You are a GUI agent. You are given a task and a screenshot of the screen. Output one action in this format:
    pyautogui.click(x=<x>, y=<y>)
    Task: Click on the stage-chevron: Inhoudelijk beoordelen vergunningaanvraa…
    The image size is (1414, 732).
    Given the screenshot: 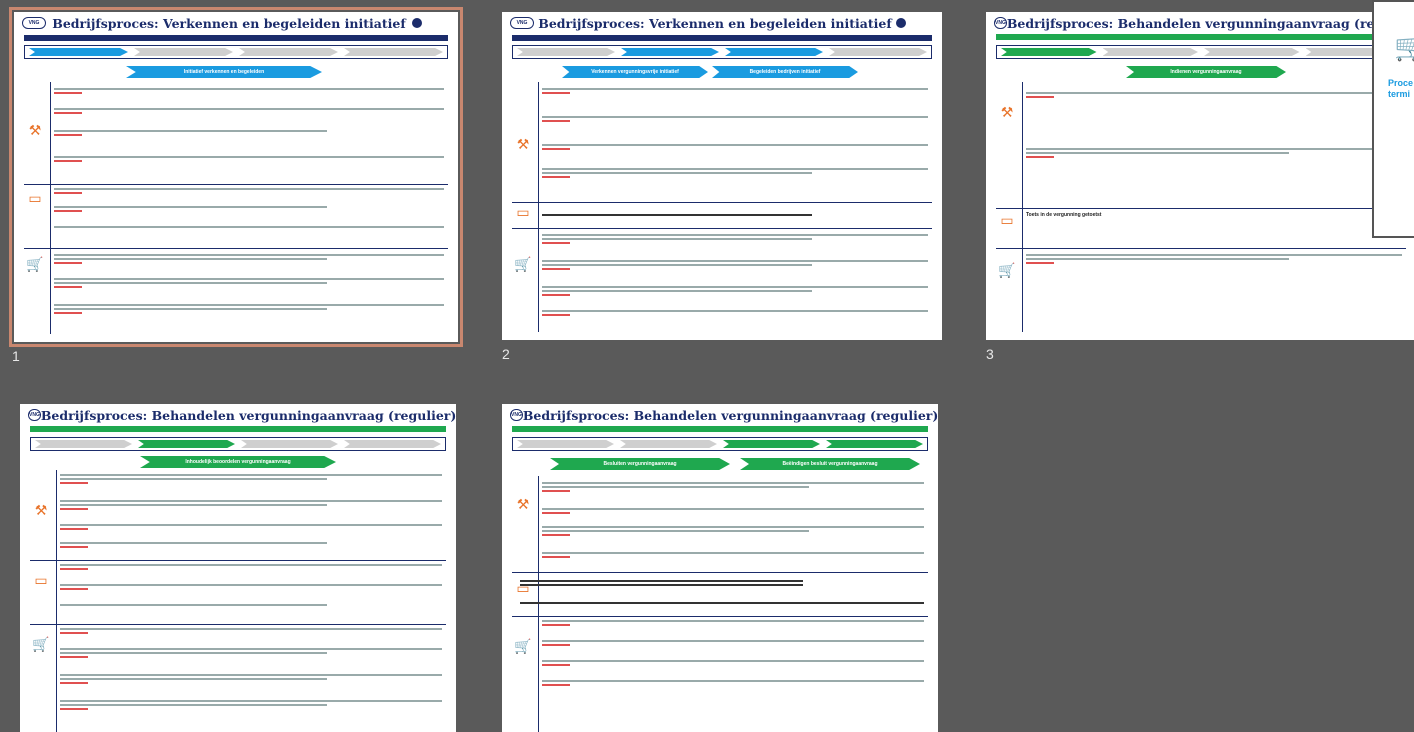 What is the action you would take?
    pyautogui.click(x=238, y=462)
    